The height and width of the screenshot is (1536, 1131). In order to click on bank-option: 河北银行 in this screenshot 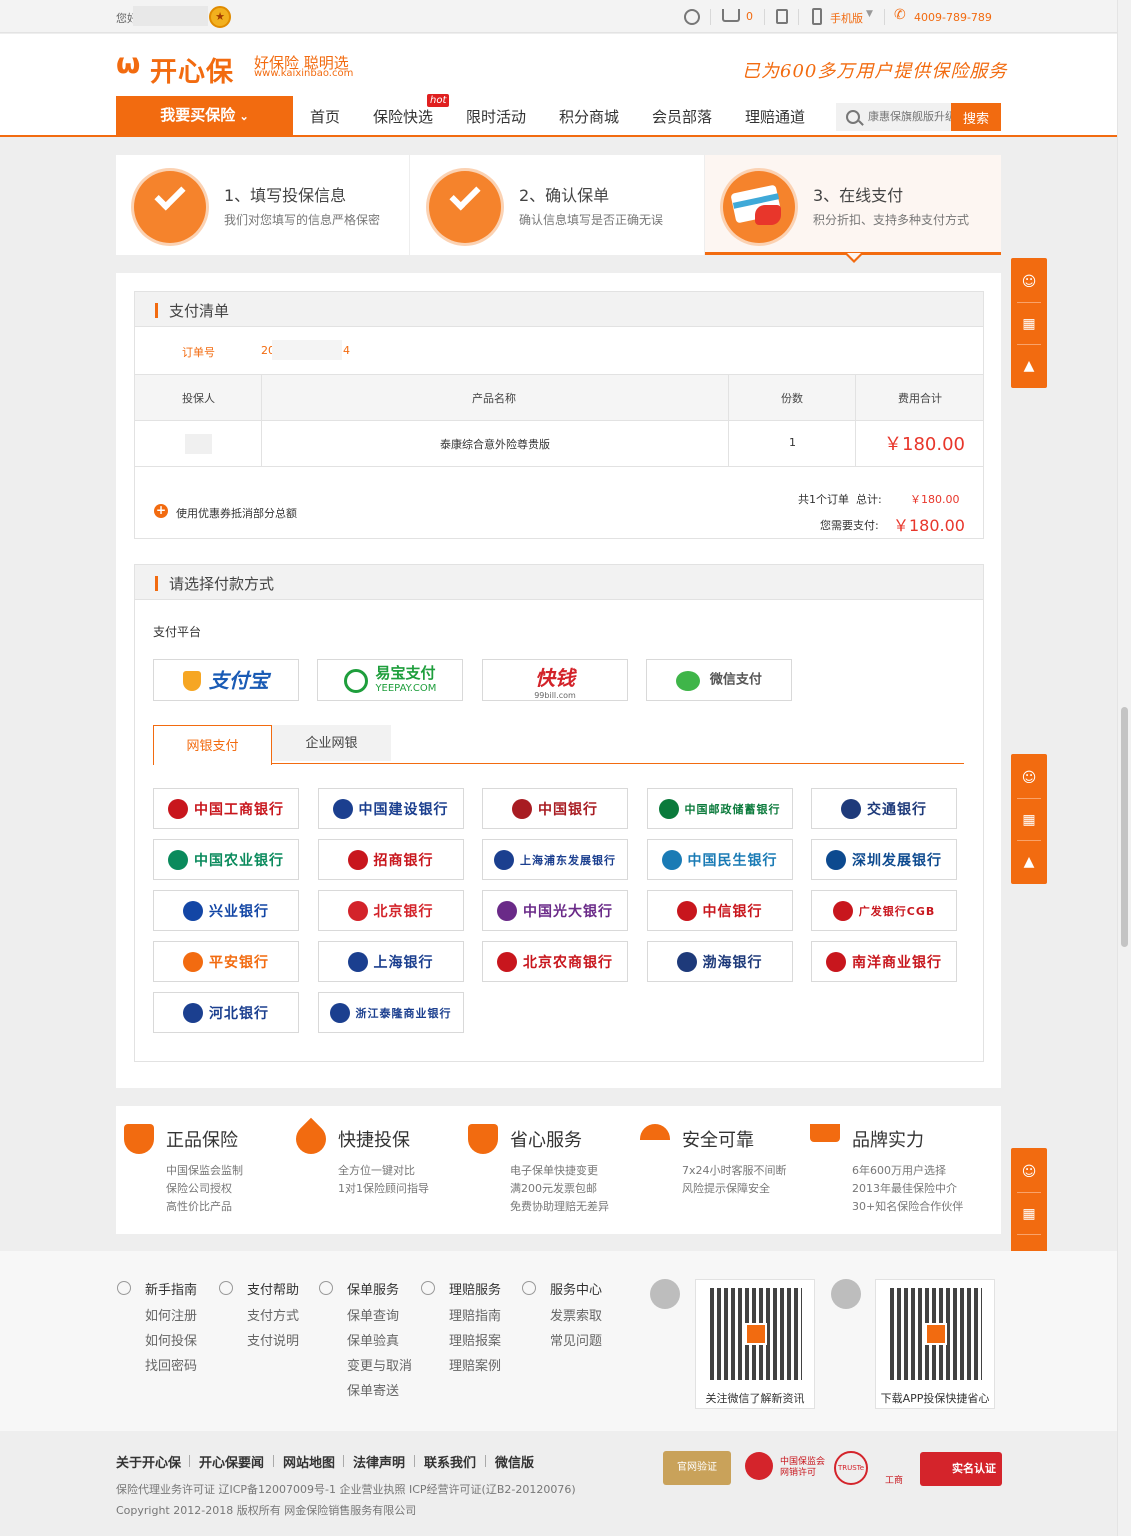, I will do `click(226, 1012)`.